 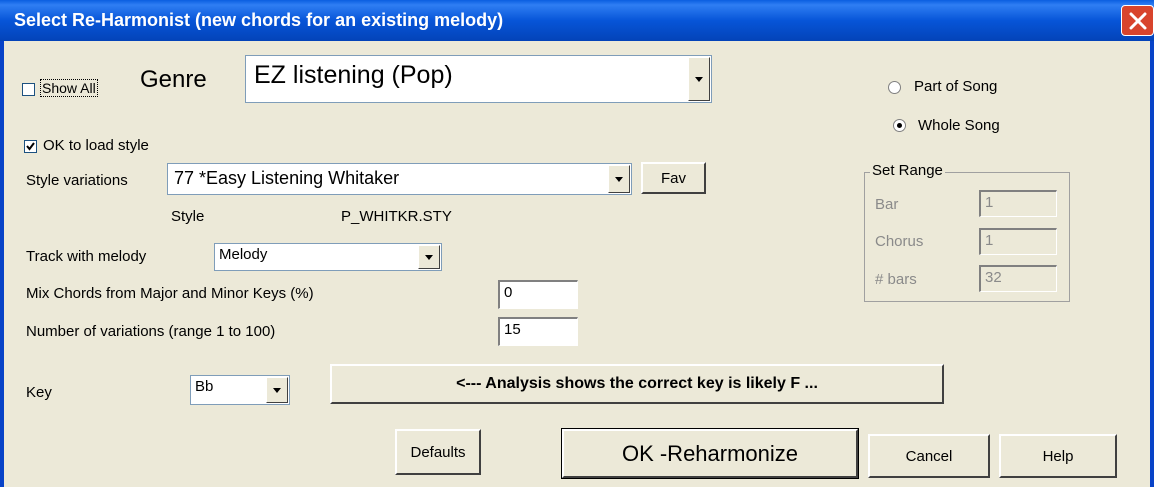 I want to click on checkmark-icon, so click(x=30, y=146).